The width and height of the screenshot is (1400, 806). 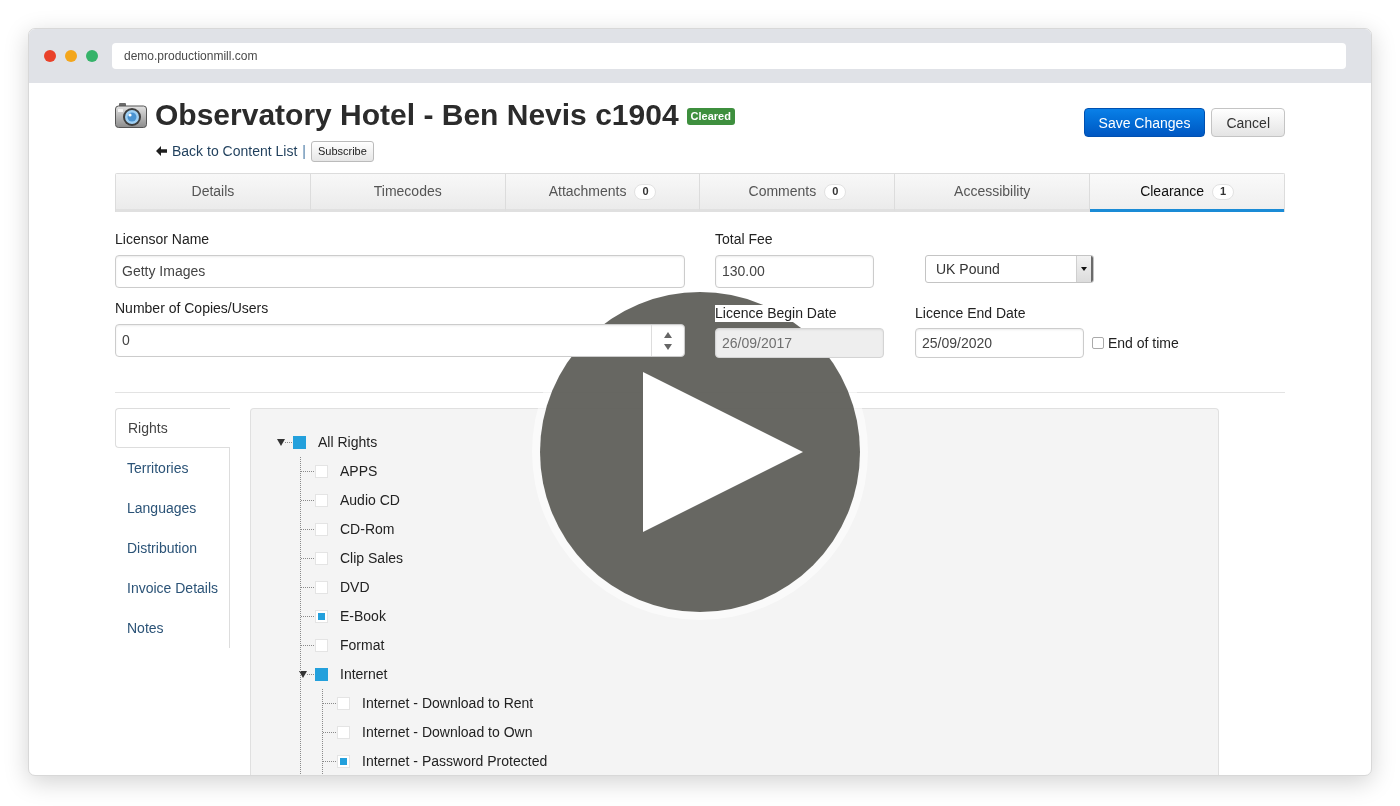 I want to click on spinner-up-icon, so click(x=668, y=334).